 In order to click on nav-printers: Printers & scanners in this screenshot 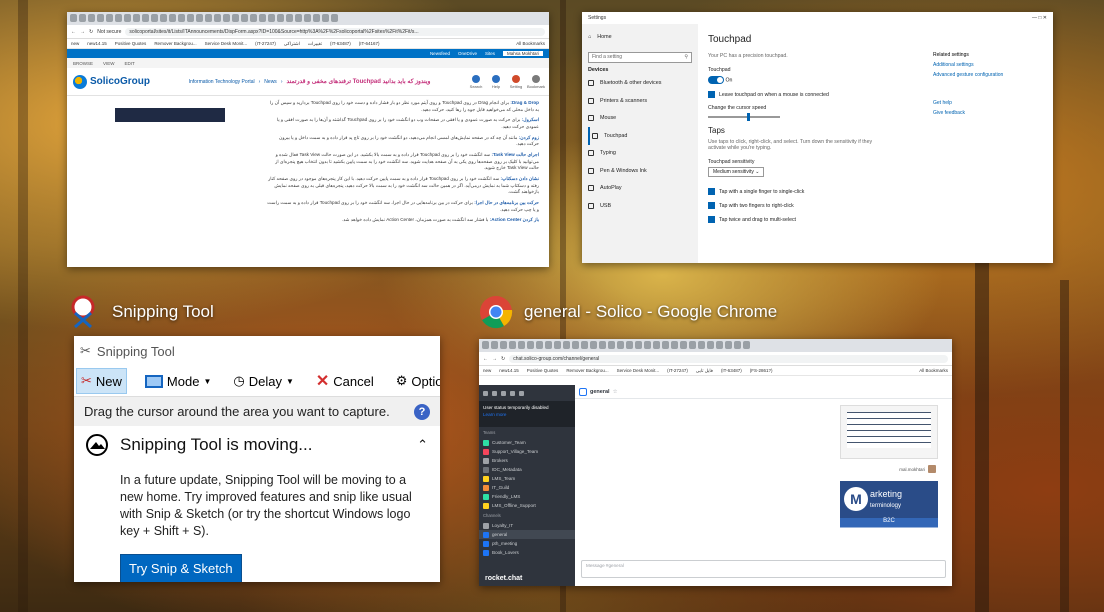, I will do `click(640, 101)`.